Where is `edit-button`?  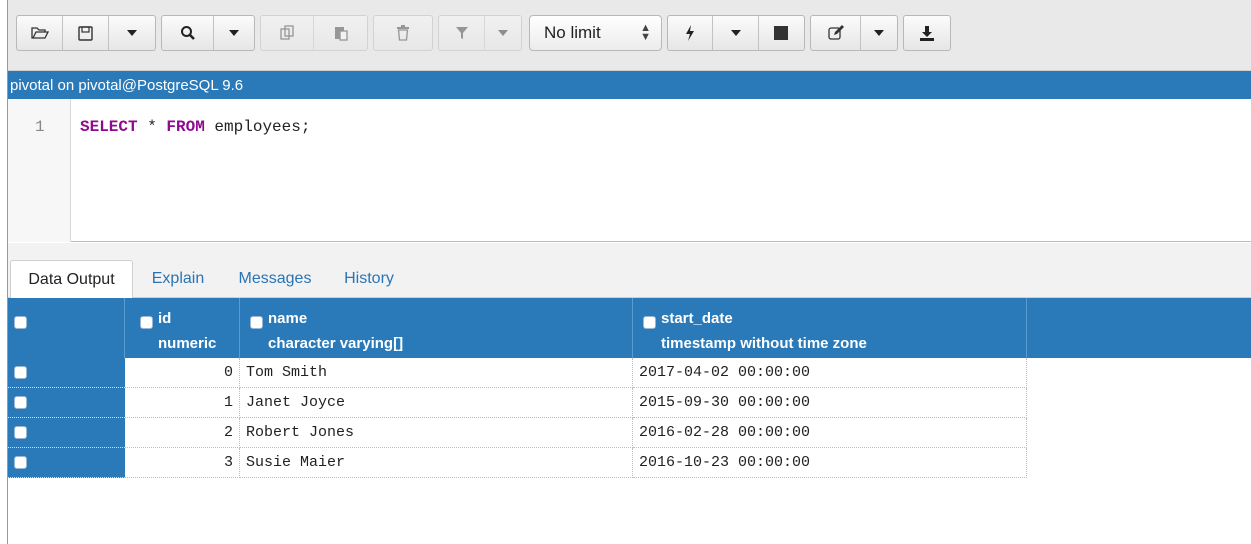 edit-button is located at coordinates (836, 33).